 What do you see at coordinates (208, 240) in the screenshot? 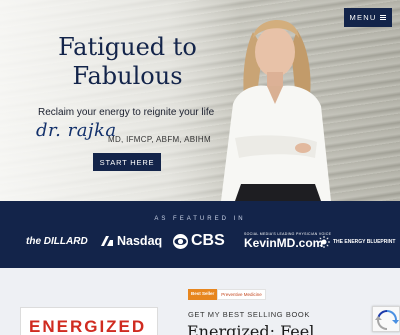
I see `cbs-logo-text: CBS` at bounding box center [208, 240].